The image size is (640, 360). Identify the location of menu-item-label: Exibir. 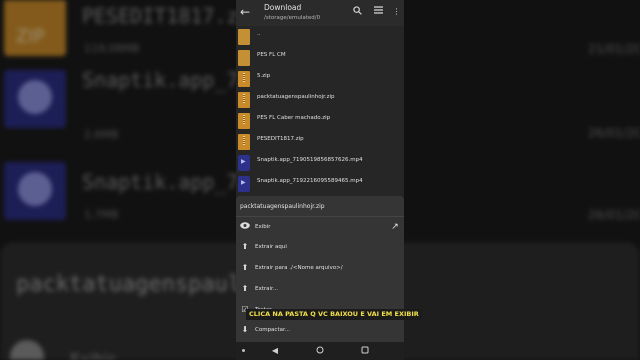
(263, 227).